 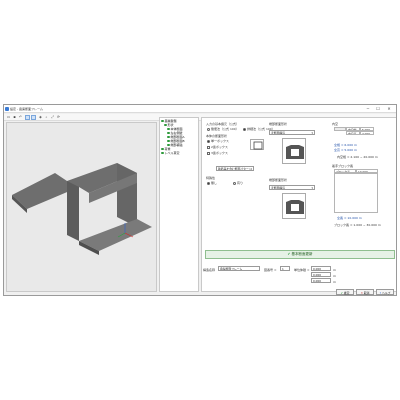 What do you see at coordinates (52, 117) in the screenshot?
I see `fit-icon: ⤢` at bounding box center [52, 117].